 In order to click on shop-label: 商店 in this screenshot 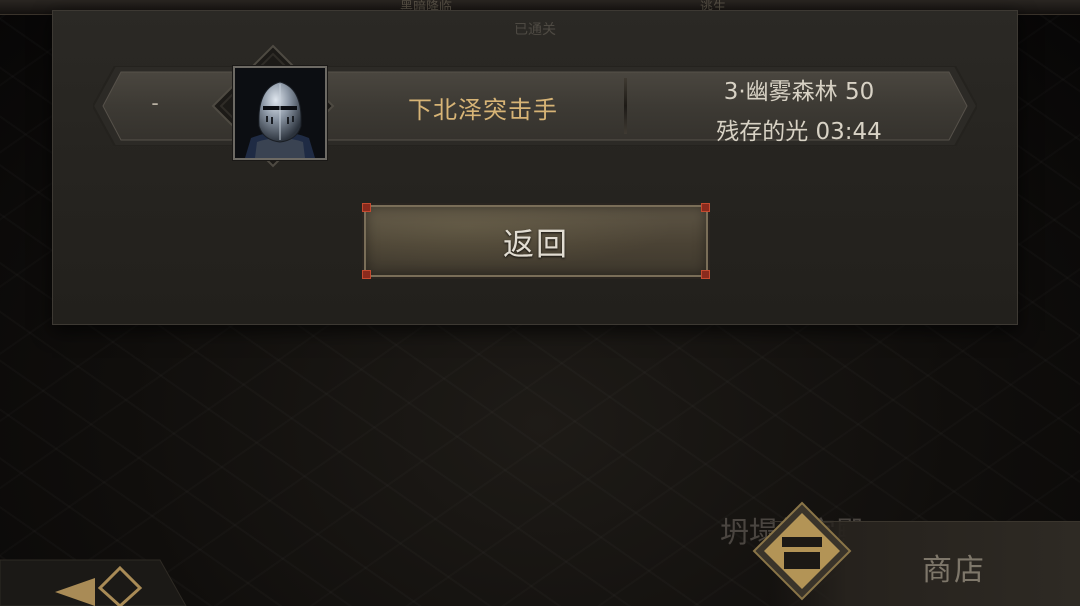, I will do `click(954, 567)`.